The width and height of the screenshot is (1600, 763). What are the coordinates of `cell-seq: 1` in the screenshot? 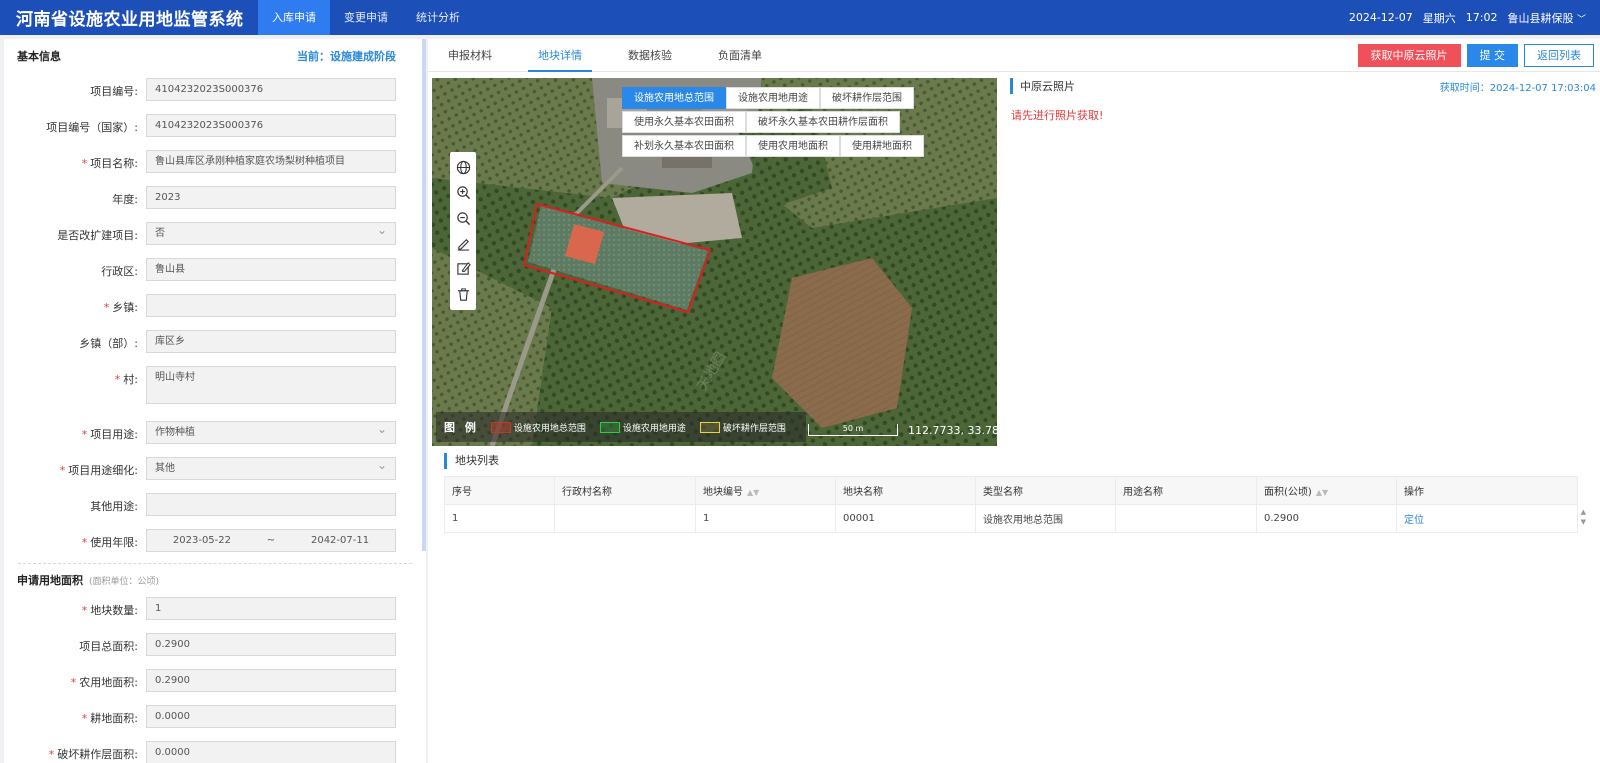 It's located at (499, 518).